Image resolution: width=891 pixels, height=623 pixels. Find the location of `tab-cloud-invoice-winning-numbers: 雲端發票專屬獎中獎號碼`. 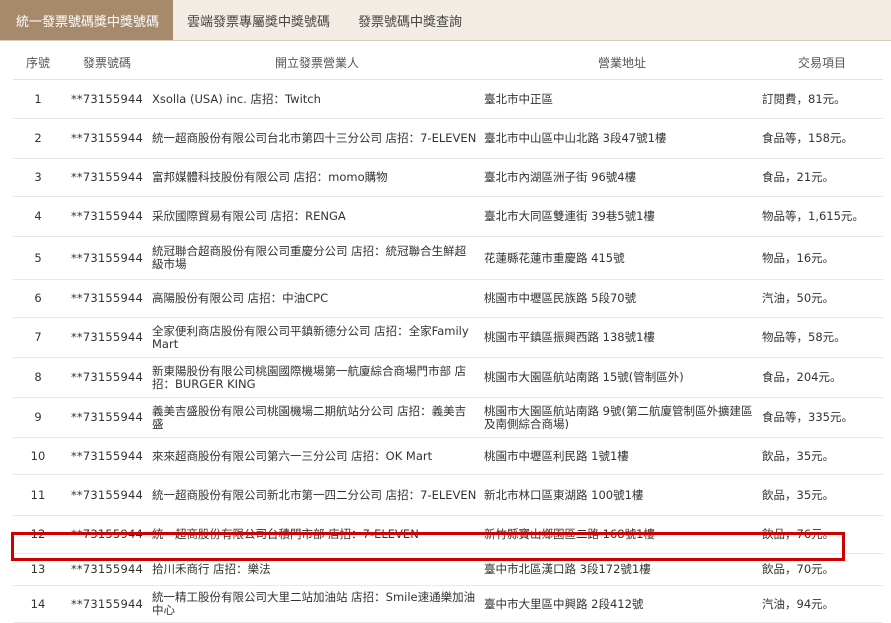

tab-cloud-invoice-winning-numbers: 雲端發票專屬獎中獎號碼 is located at coordinates (258, 20).